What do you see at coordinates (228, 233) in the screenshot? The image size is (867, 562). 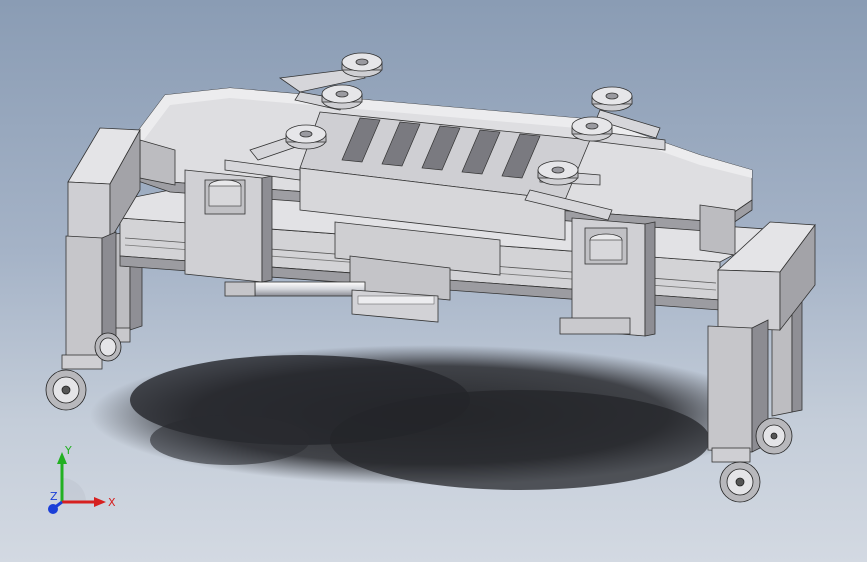 I see `clamp-block-left` at bounding box center [228, 233].